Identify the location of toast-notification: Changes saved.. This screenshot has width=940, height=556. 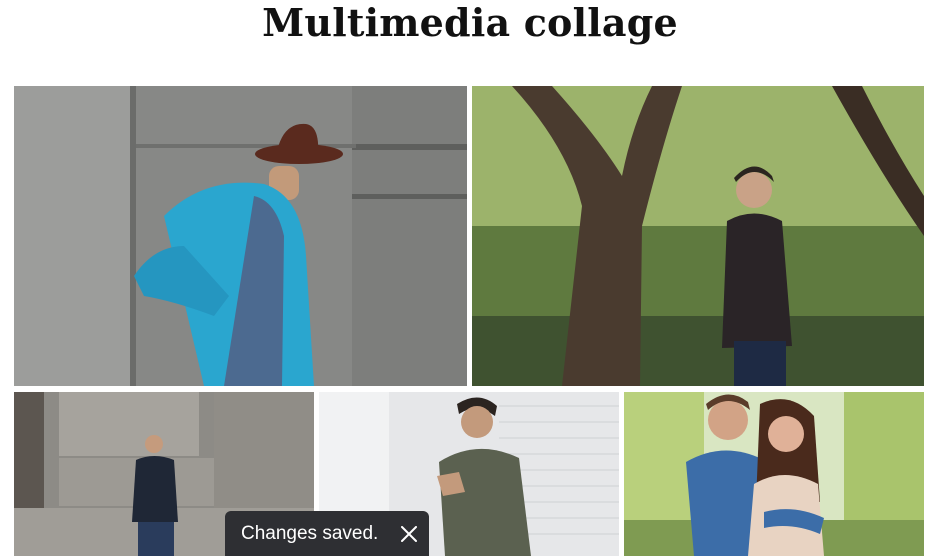
(327, 533).